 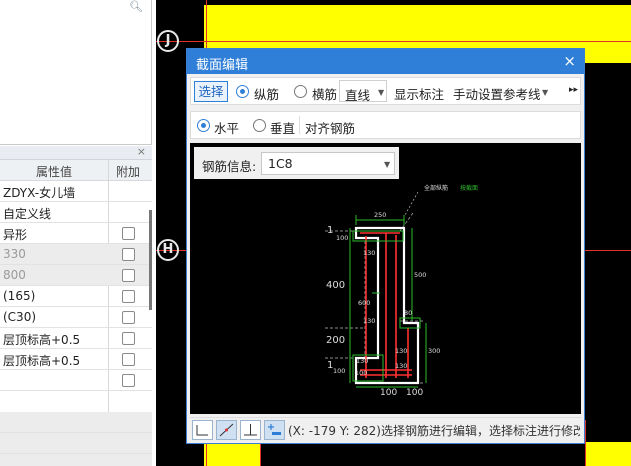 What do you see at coordinates (300, 91) in the screenshot?
I see `transverse-radio` at bounding box center [300, 91].